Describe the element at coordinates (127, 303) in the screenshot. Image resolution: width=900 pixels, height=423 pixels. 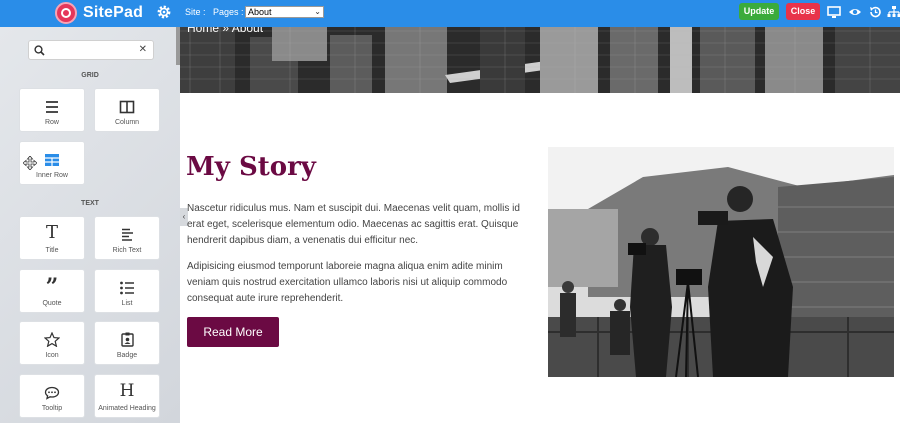
I see `widget-label: List` at that location.